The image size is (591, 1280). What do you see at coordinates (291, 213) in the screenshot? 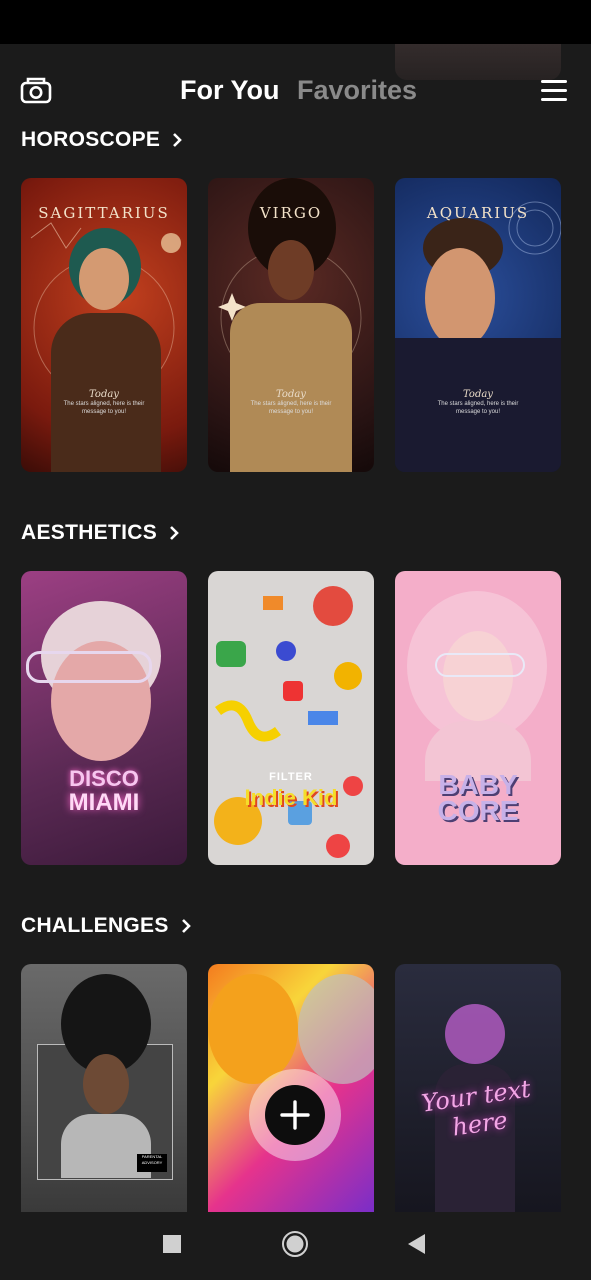
I see `sign-title: VIRGO` at bounding box center [291, 213].